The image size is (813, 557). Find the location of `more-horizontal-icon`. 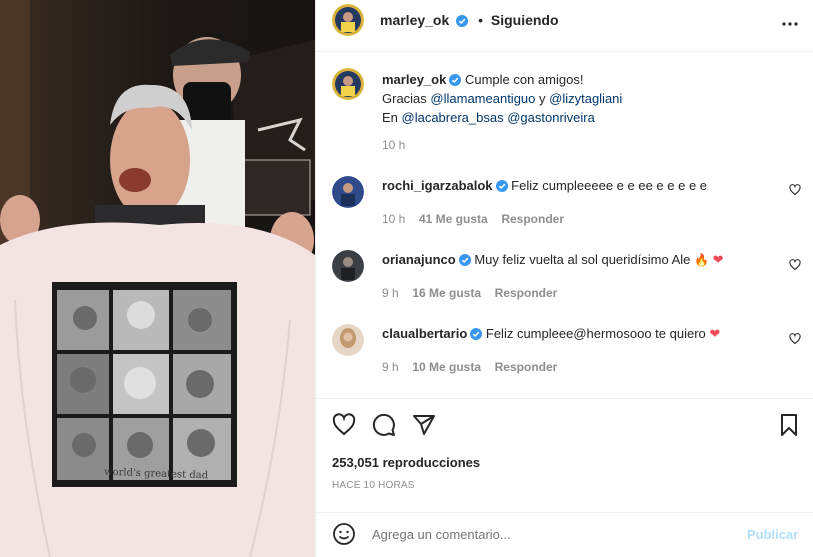

more-horizontal-icon is located at coordinates (790, 25).